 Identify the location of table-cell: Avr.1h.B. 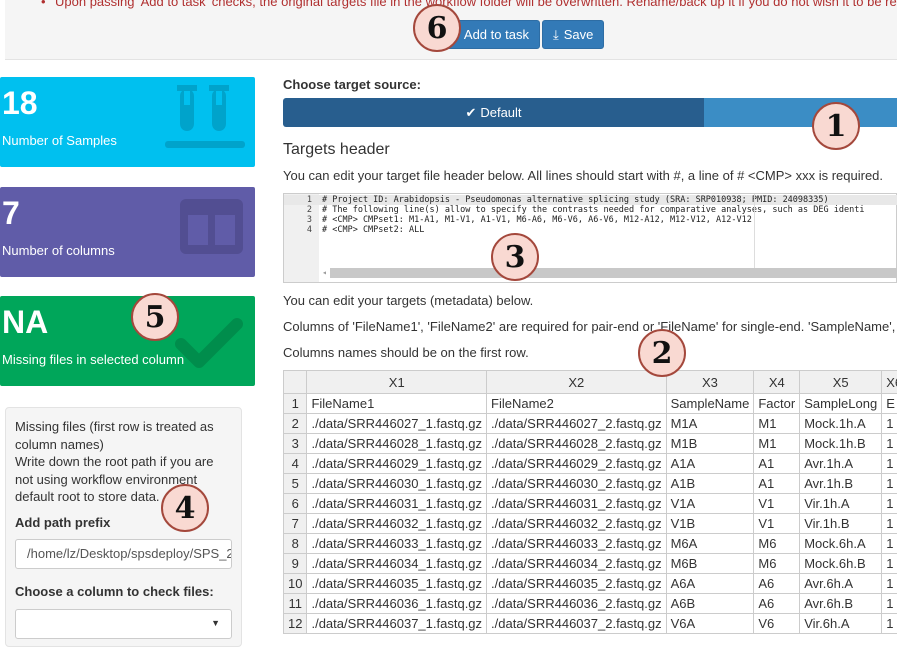
(841, 484).